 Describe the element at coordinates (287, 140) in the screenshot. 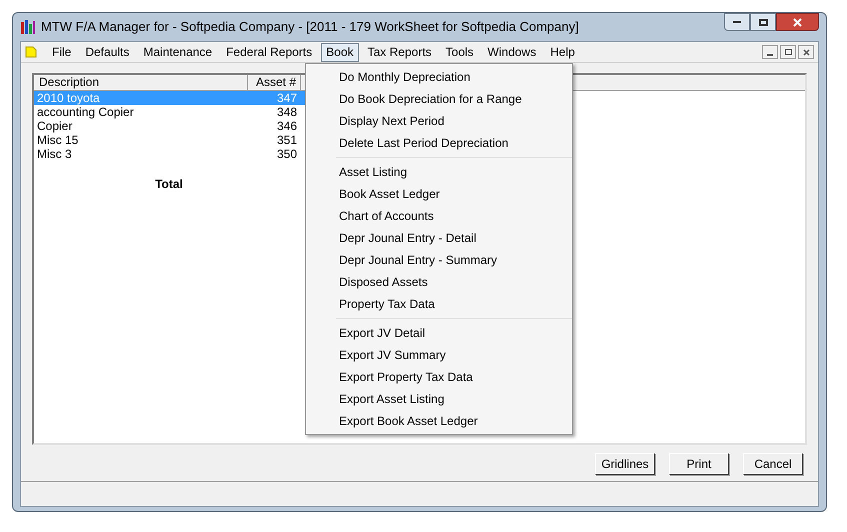

I see `table-cell-text: 351` at that location.